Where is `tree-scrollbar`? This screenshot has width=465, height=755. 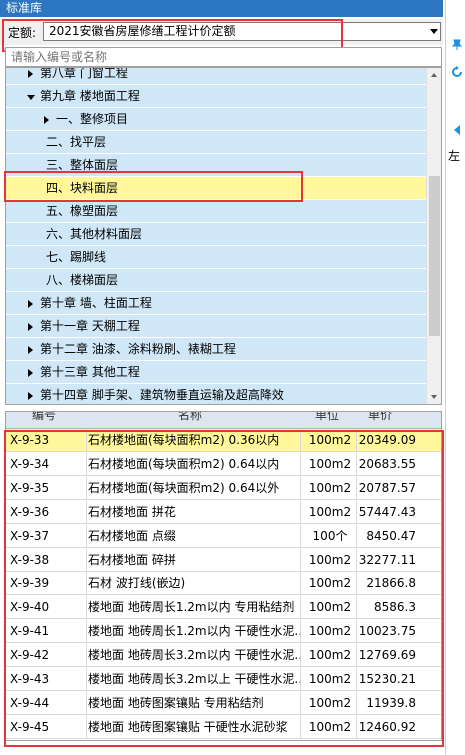 tree-scrollbar is located at coordinates (433, 236).